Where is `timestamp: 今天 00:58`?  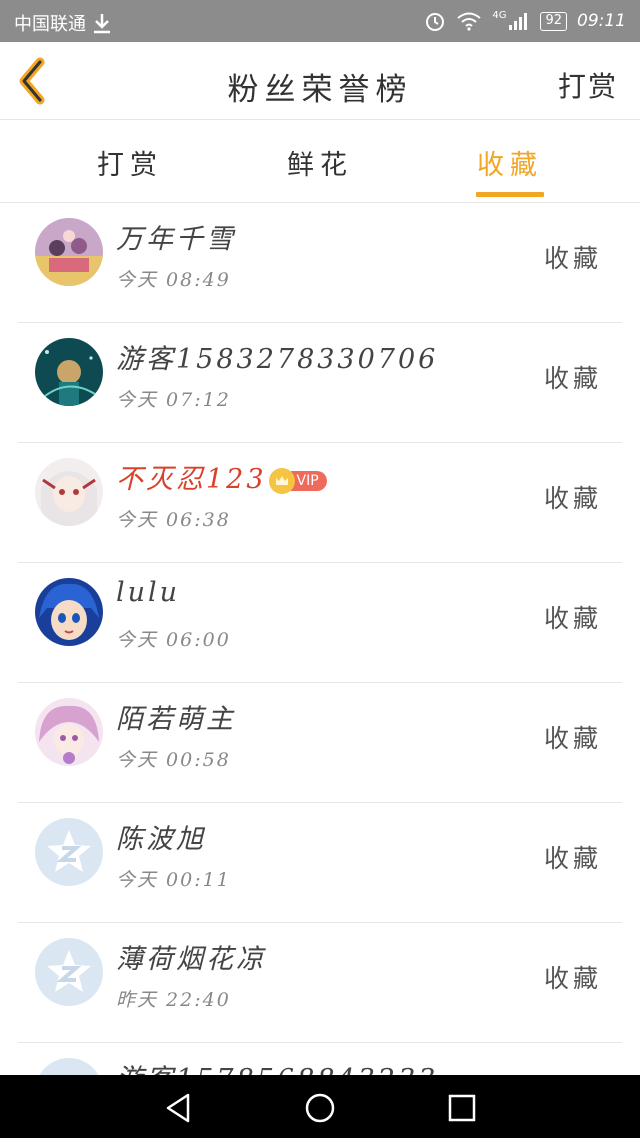 timestamp: 今天 00:58 is located at coordinates (173, 760).